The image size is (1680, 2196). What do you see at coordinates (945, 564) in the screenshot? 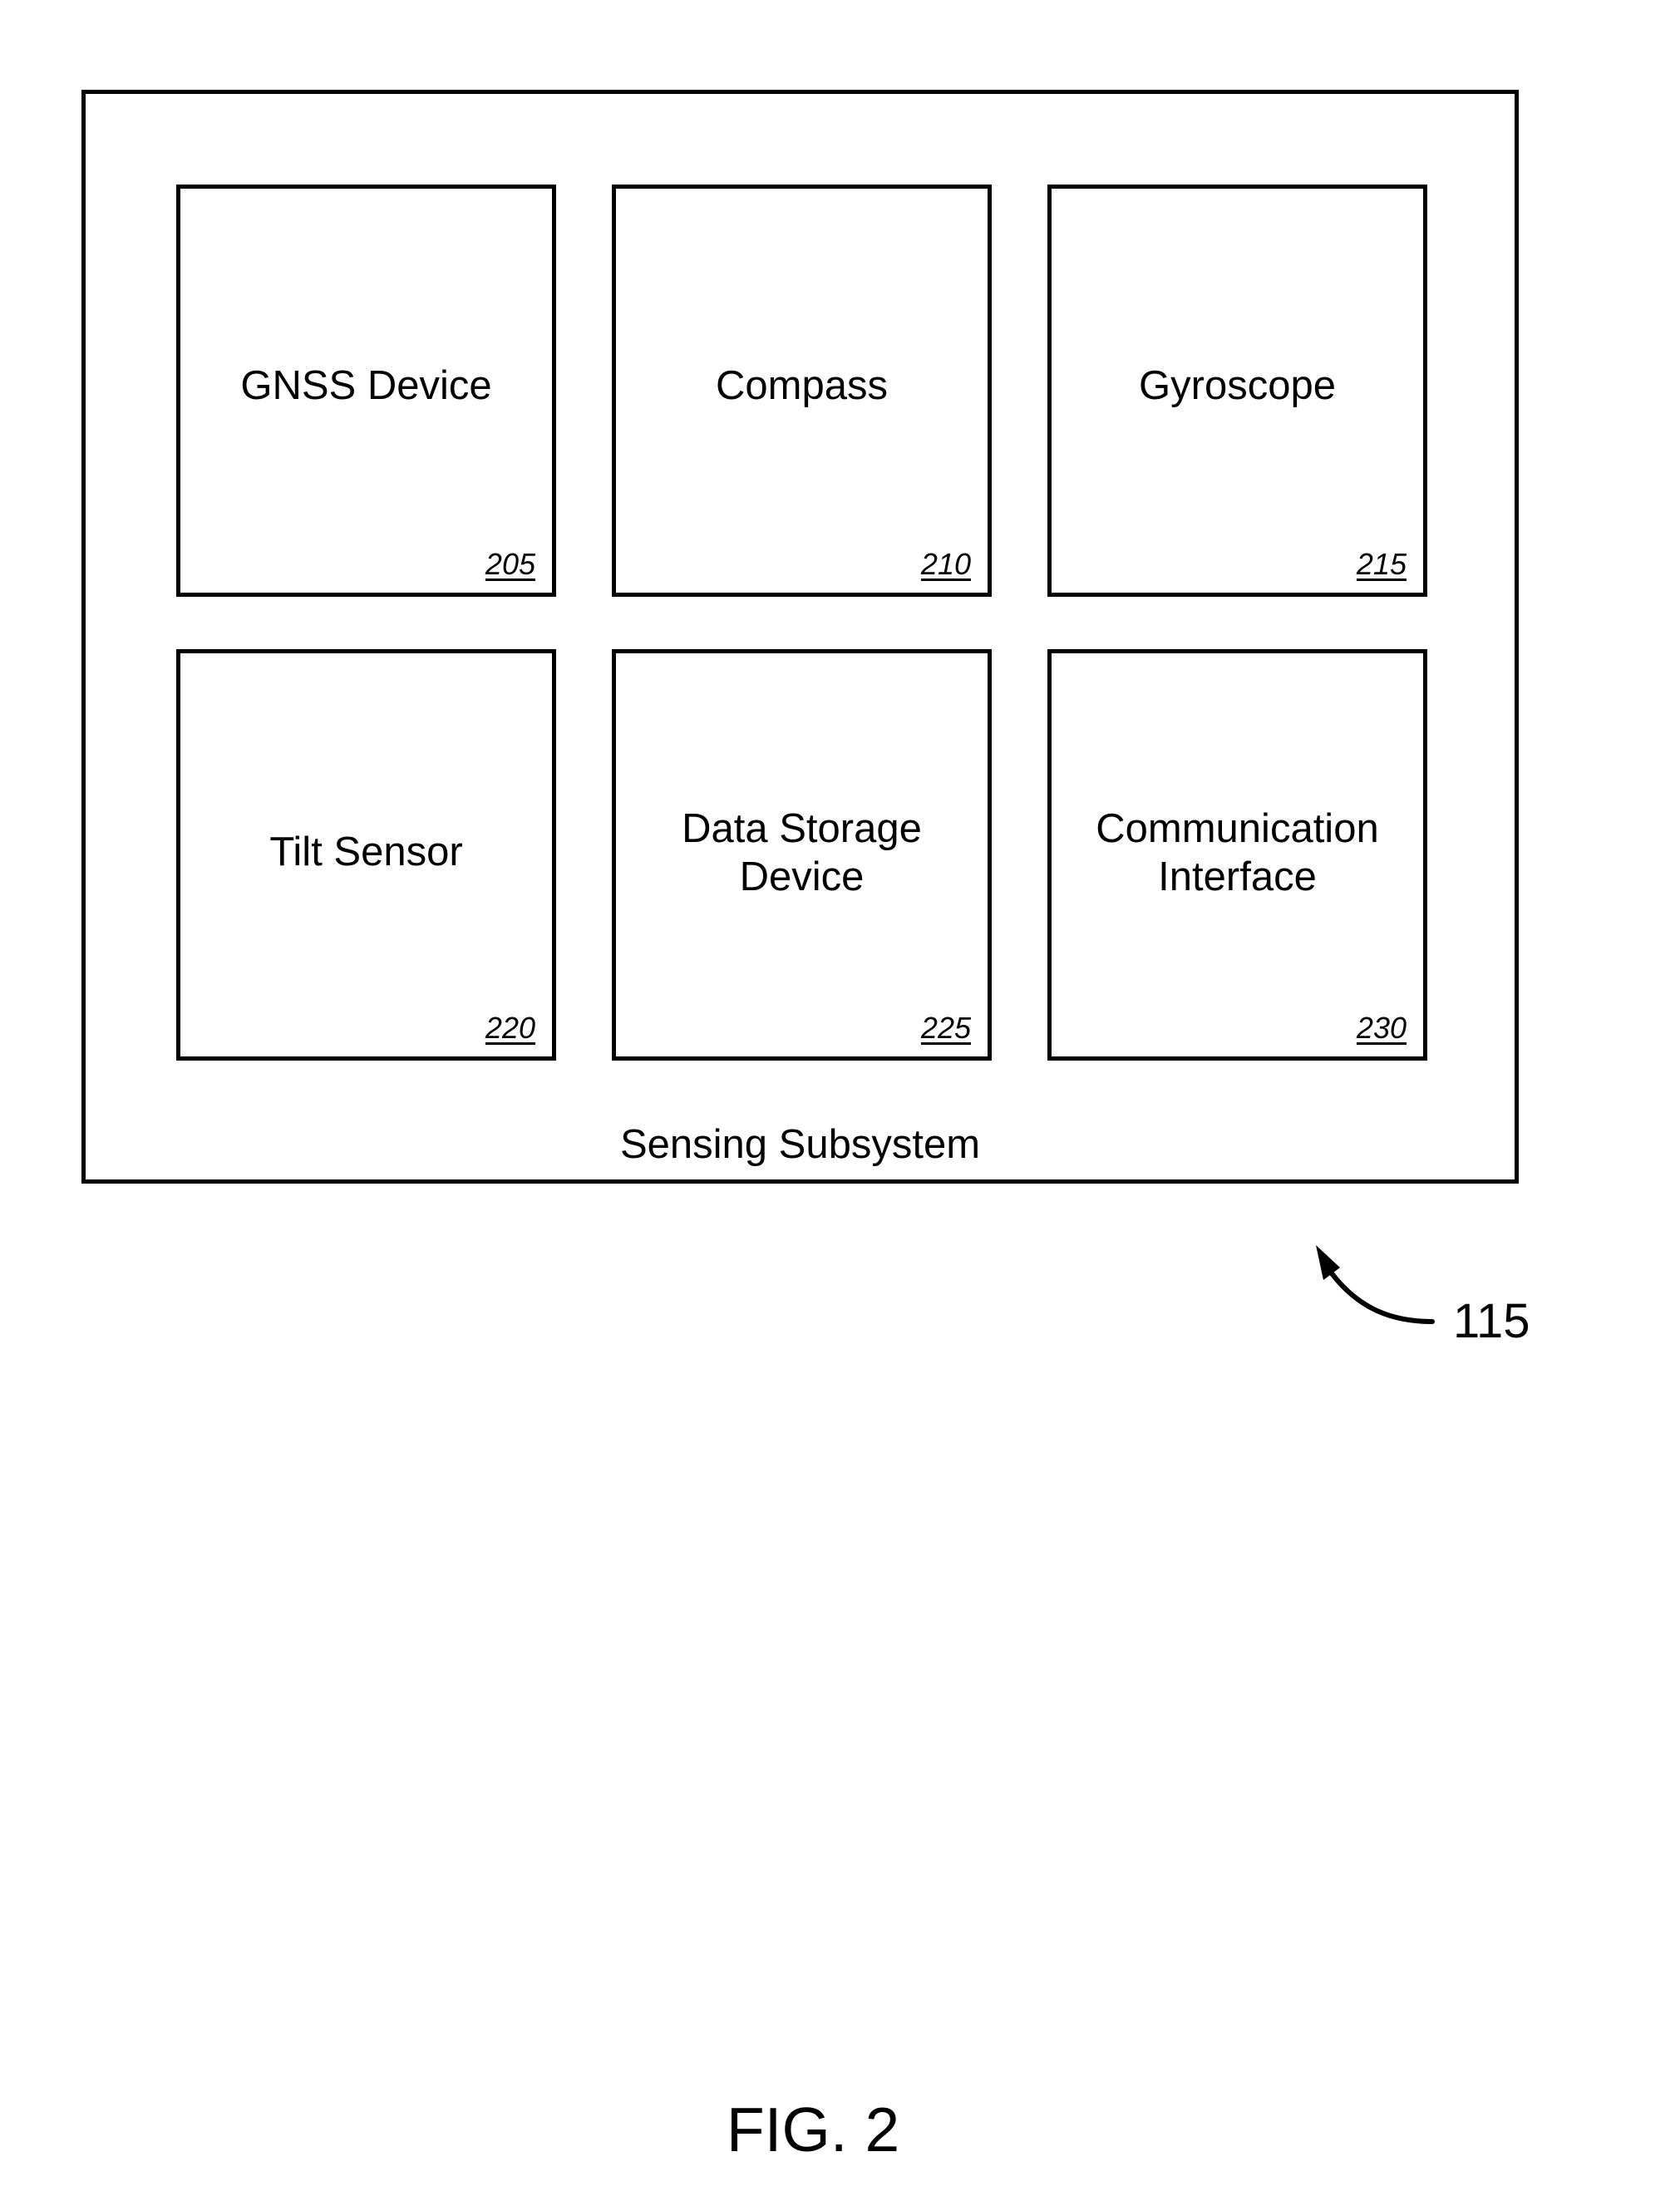
I see `reference-number: 210` at bounding box center [945, 564].